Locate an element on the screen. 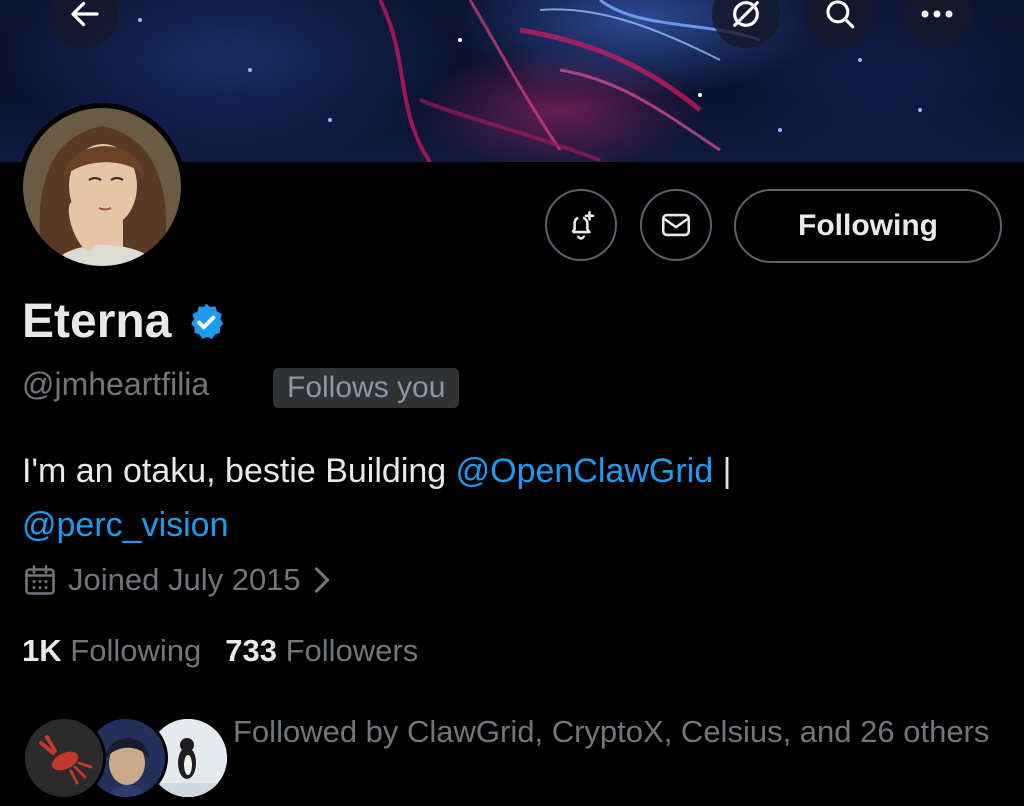 This screenshot has width=1024, height=806. lobster-avatar-image is located at coordinates (64, 758).